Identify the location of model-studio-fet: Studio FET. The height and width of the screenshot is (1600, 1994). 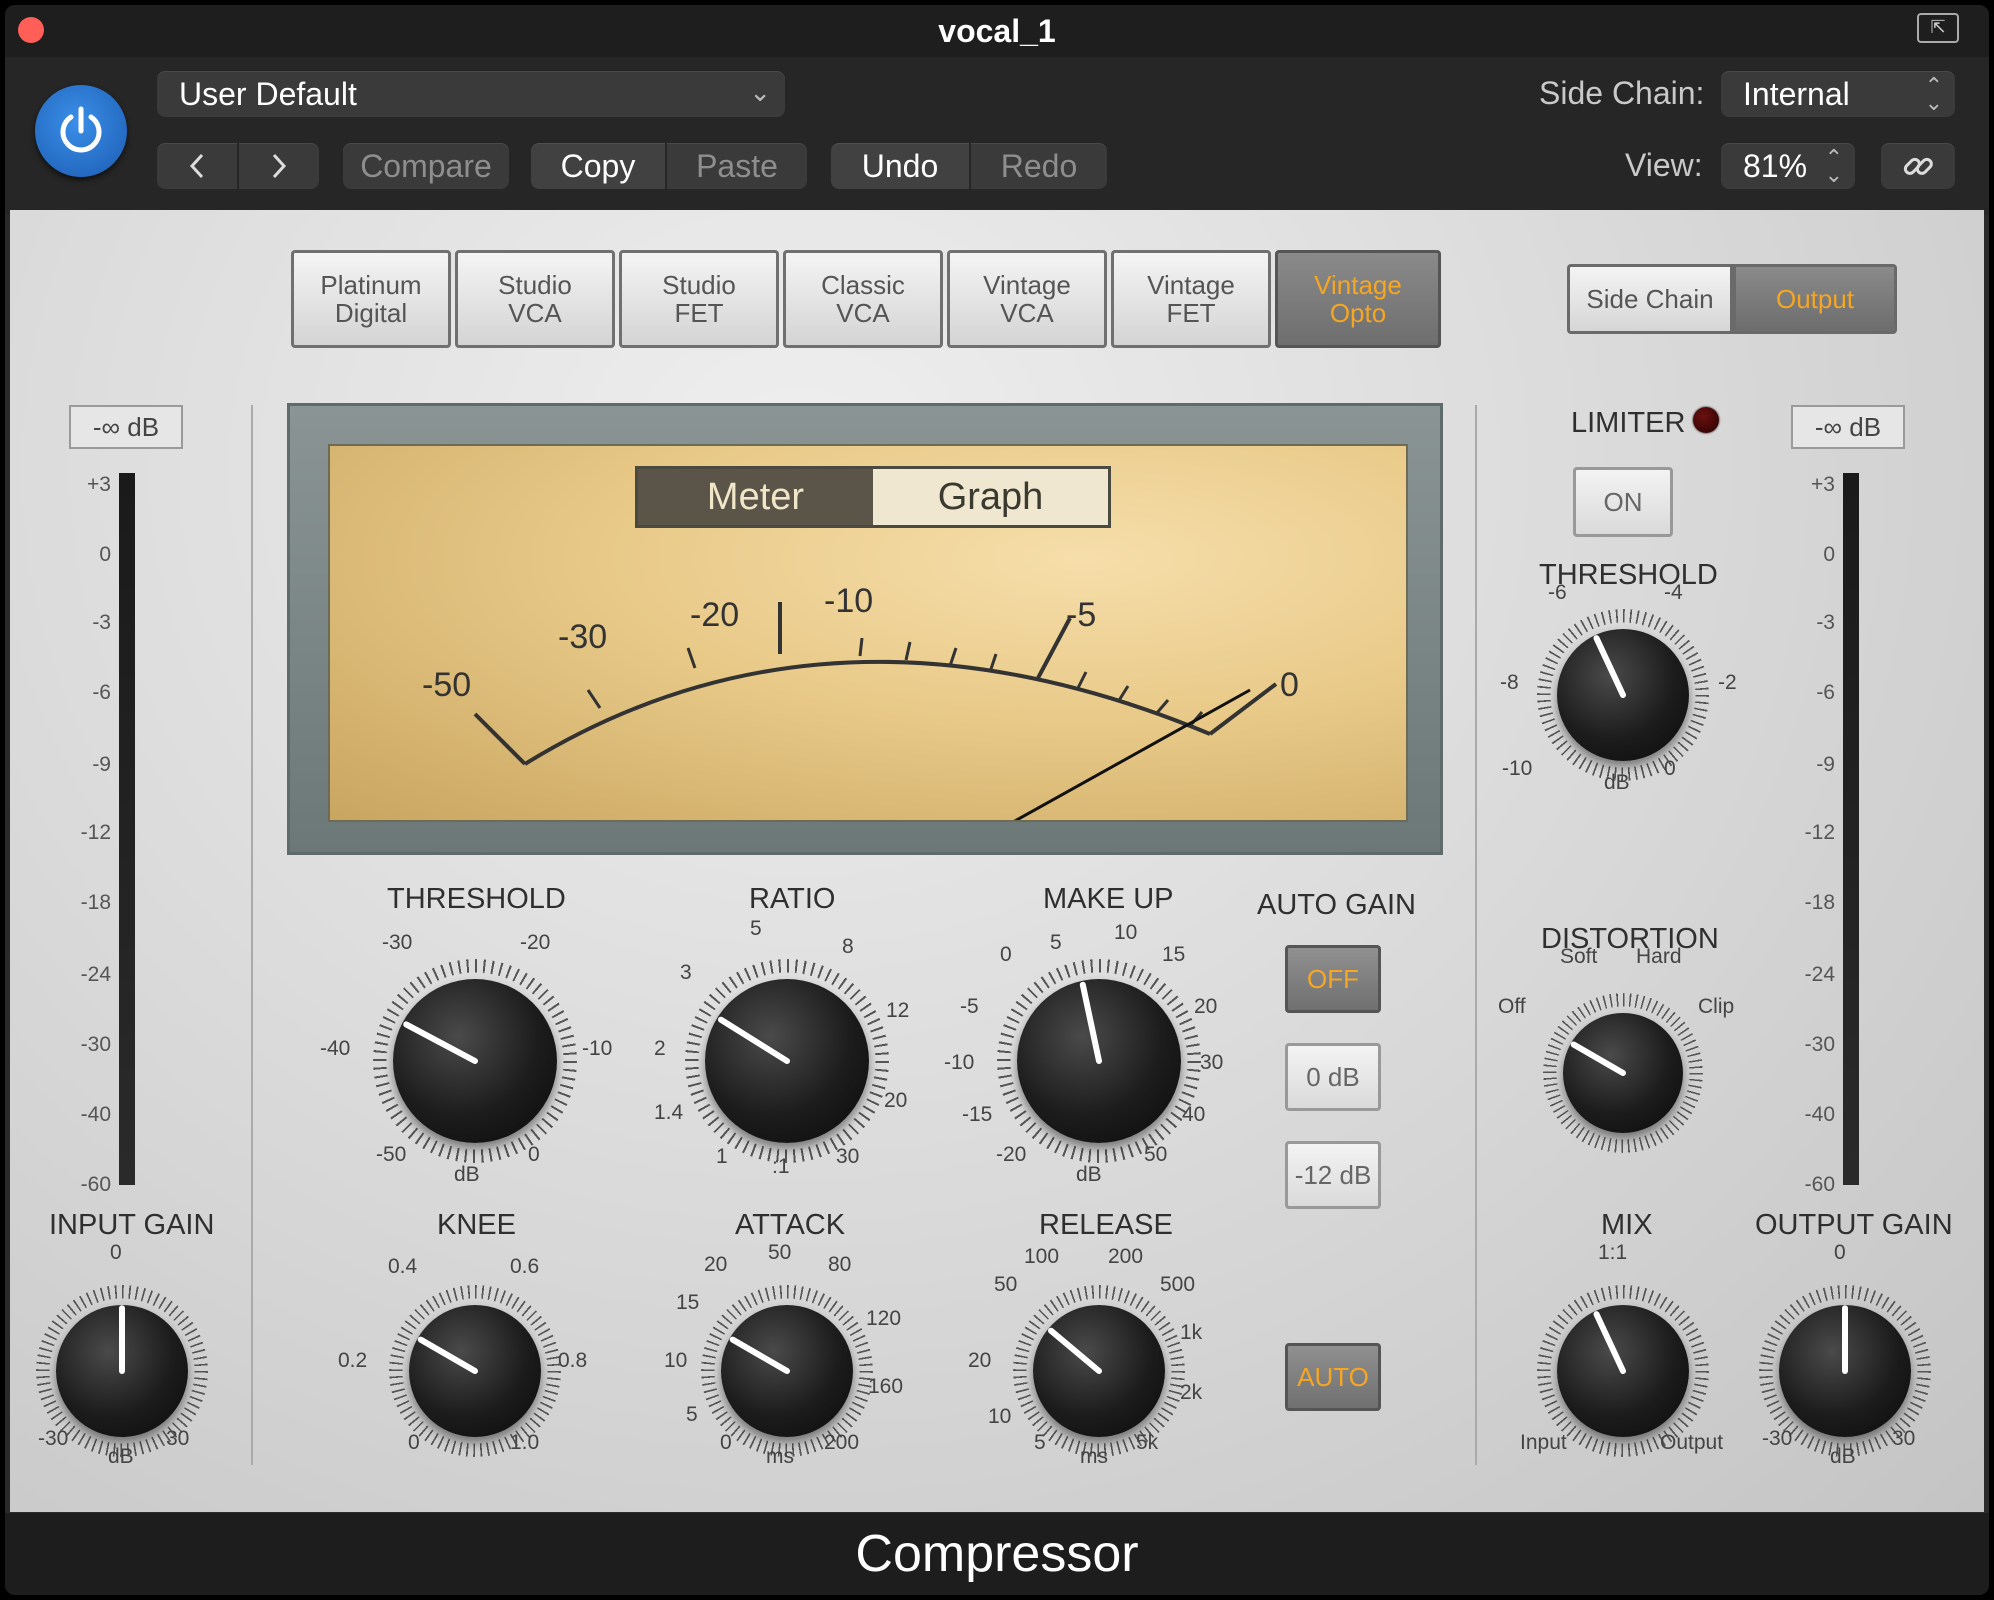
(699, 299).